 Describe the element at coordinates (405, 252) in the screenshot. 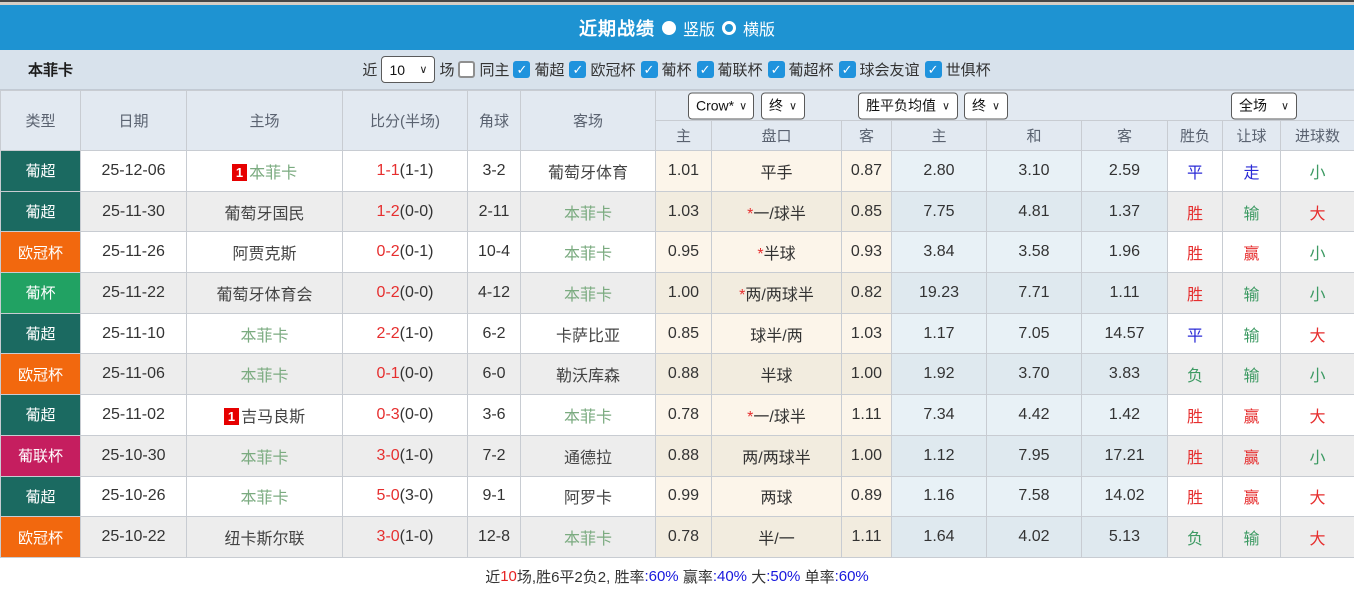

I see `score-cell: 0-2(0-1)` at that location.